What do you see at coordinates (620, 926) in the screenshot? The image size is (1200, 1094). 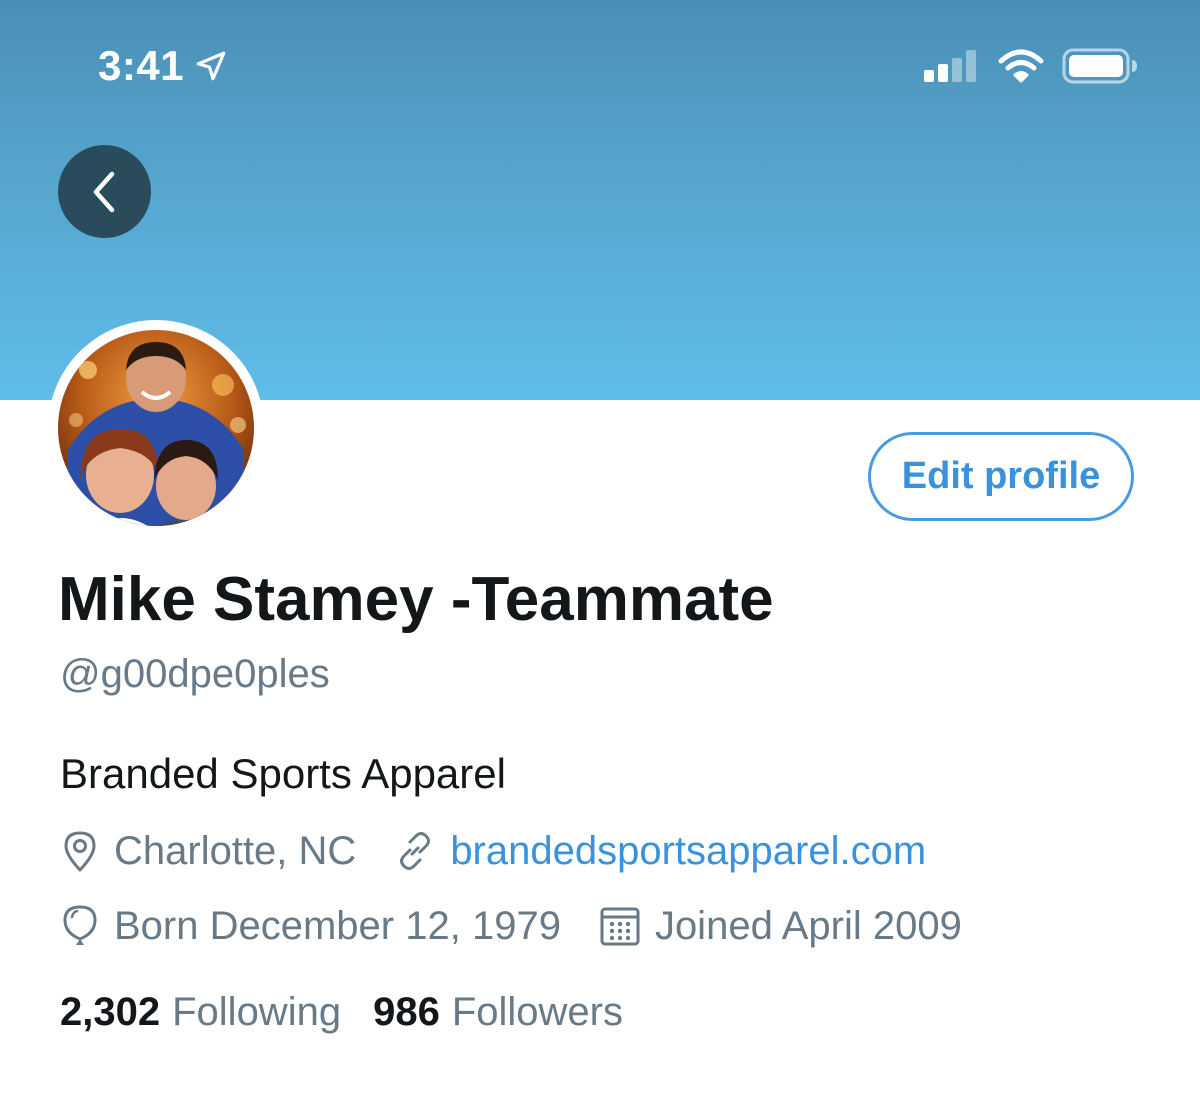 I see `calendar-icon` at bounding box center [620, 926].